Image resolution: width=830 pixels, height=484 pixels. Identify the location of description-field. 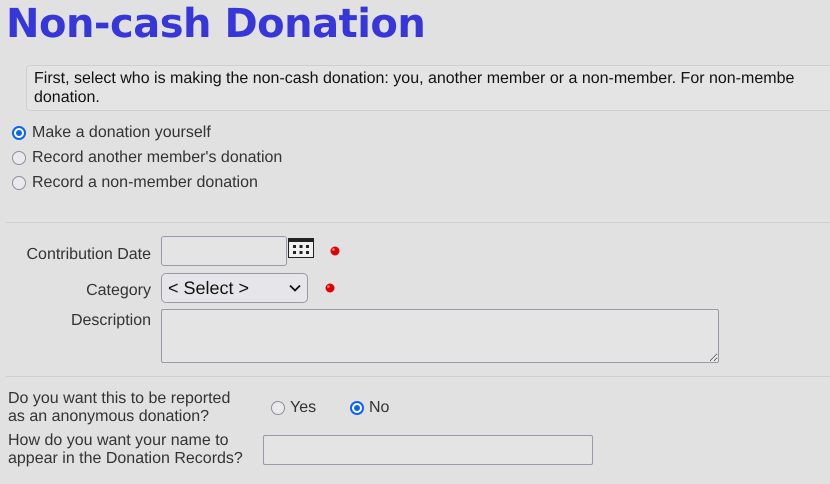
(440, 336).